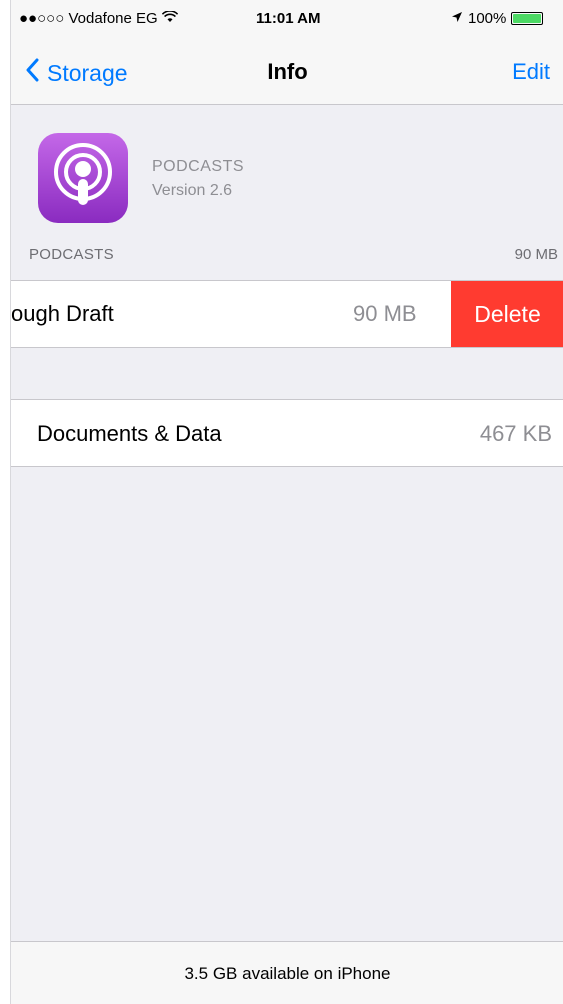 This screenshot has height=1004, width=563. What do you see at coordinates (457, 18) in the screenshot?
I see `location-arrow-icon` at bounding box center [457, 18].